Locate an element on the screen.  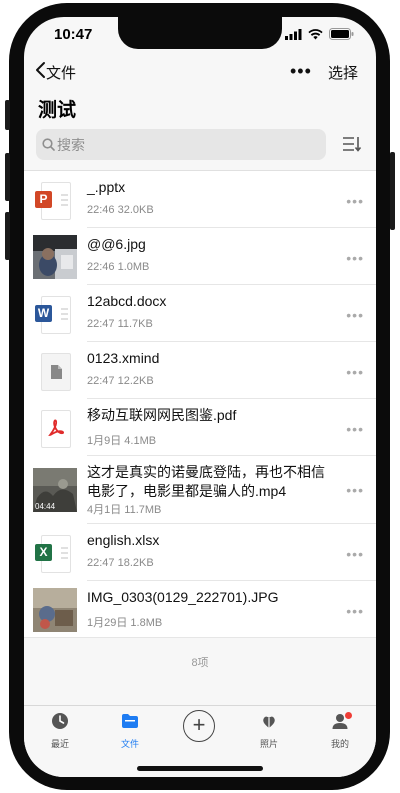
plus-icon: + is located at coordinates (199, 724).